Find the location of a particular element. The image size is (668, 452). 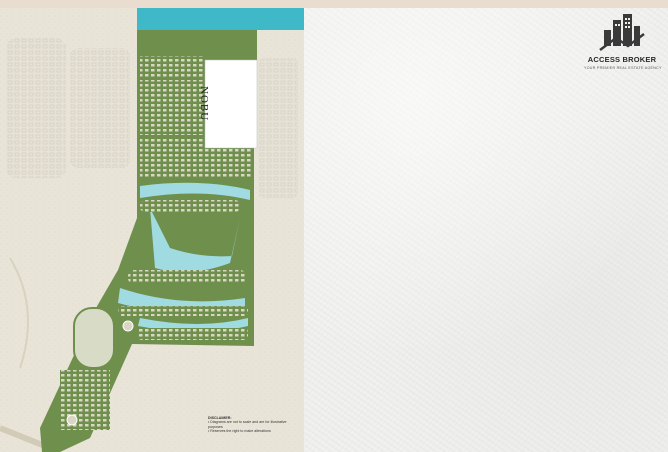

beach-villas is located at coordinates (172, 67).